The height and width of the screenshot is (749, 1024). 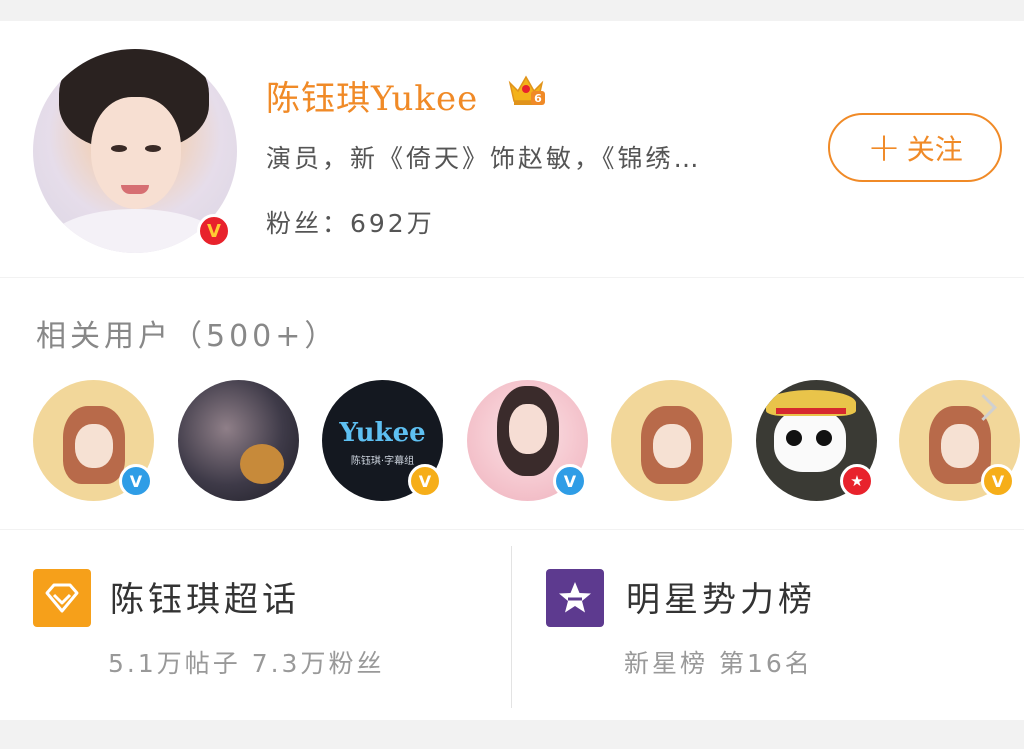 I want to click on profile-name: 陈钰琪Yukee, so click(x=372, y=95).